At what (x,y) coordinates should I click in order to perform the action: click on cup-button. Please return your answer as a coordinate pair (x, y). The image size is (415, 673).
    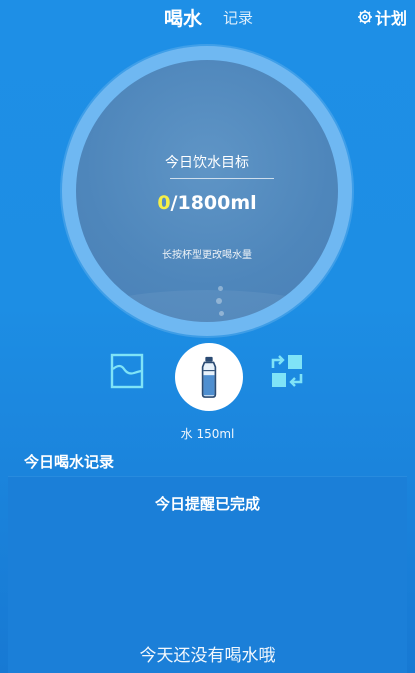
    Looking at the image, I should click on (209, 377).